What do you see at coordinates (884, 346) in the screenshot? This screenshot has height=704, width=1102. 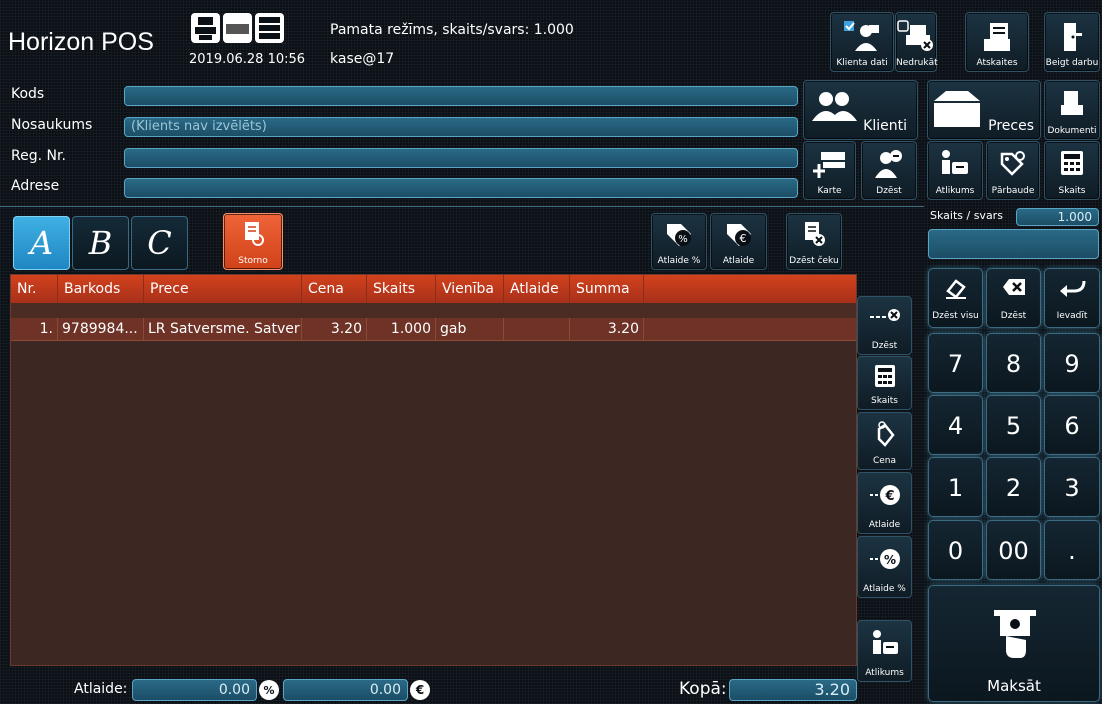 I see `delete-line-label: Dzēst` at bounding box center [884, 346].